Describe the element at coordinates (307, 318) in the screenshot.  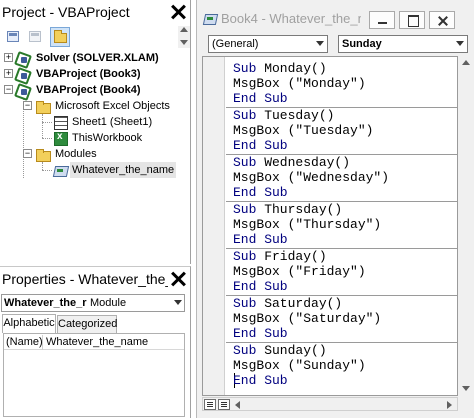
I see `code-line: MsgBox ("Saturday")` at that location.